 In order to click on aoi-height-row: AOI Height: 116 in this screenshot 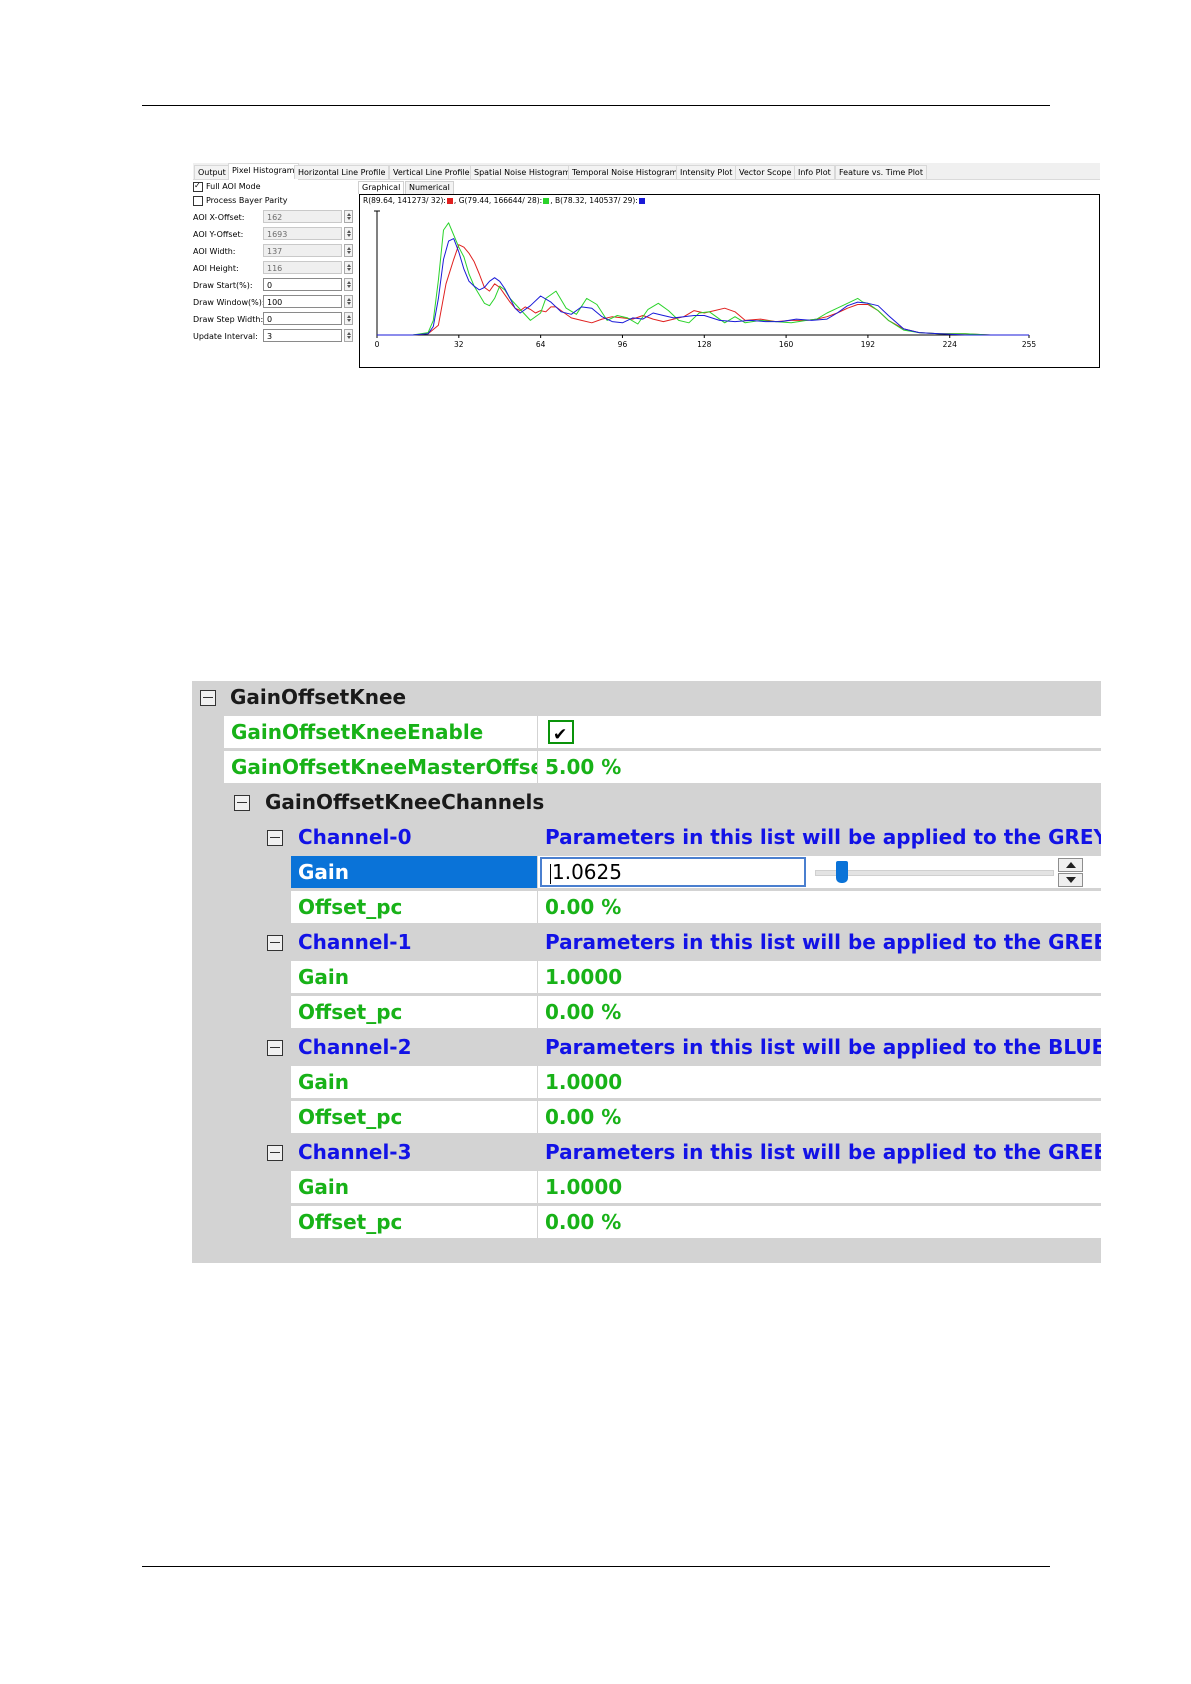, I will do `click(274, 268)`.